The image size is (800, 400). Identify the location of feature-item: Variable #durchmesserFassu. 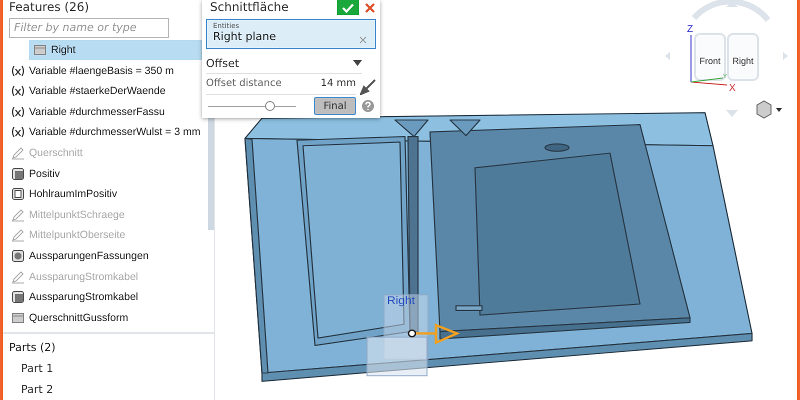
(103, 111).